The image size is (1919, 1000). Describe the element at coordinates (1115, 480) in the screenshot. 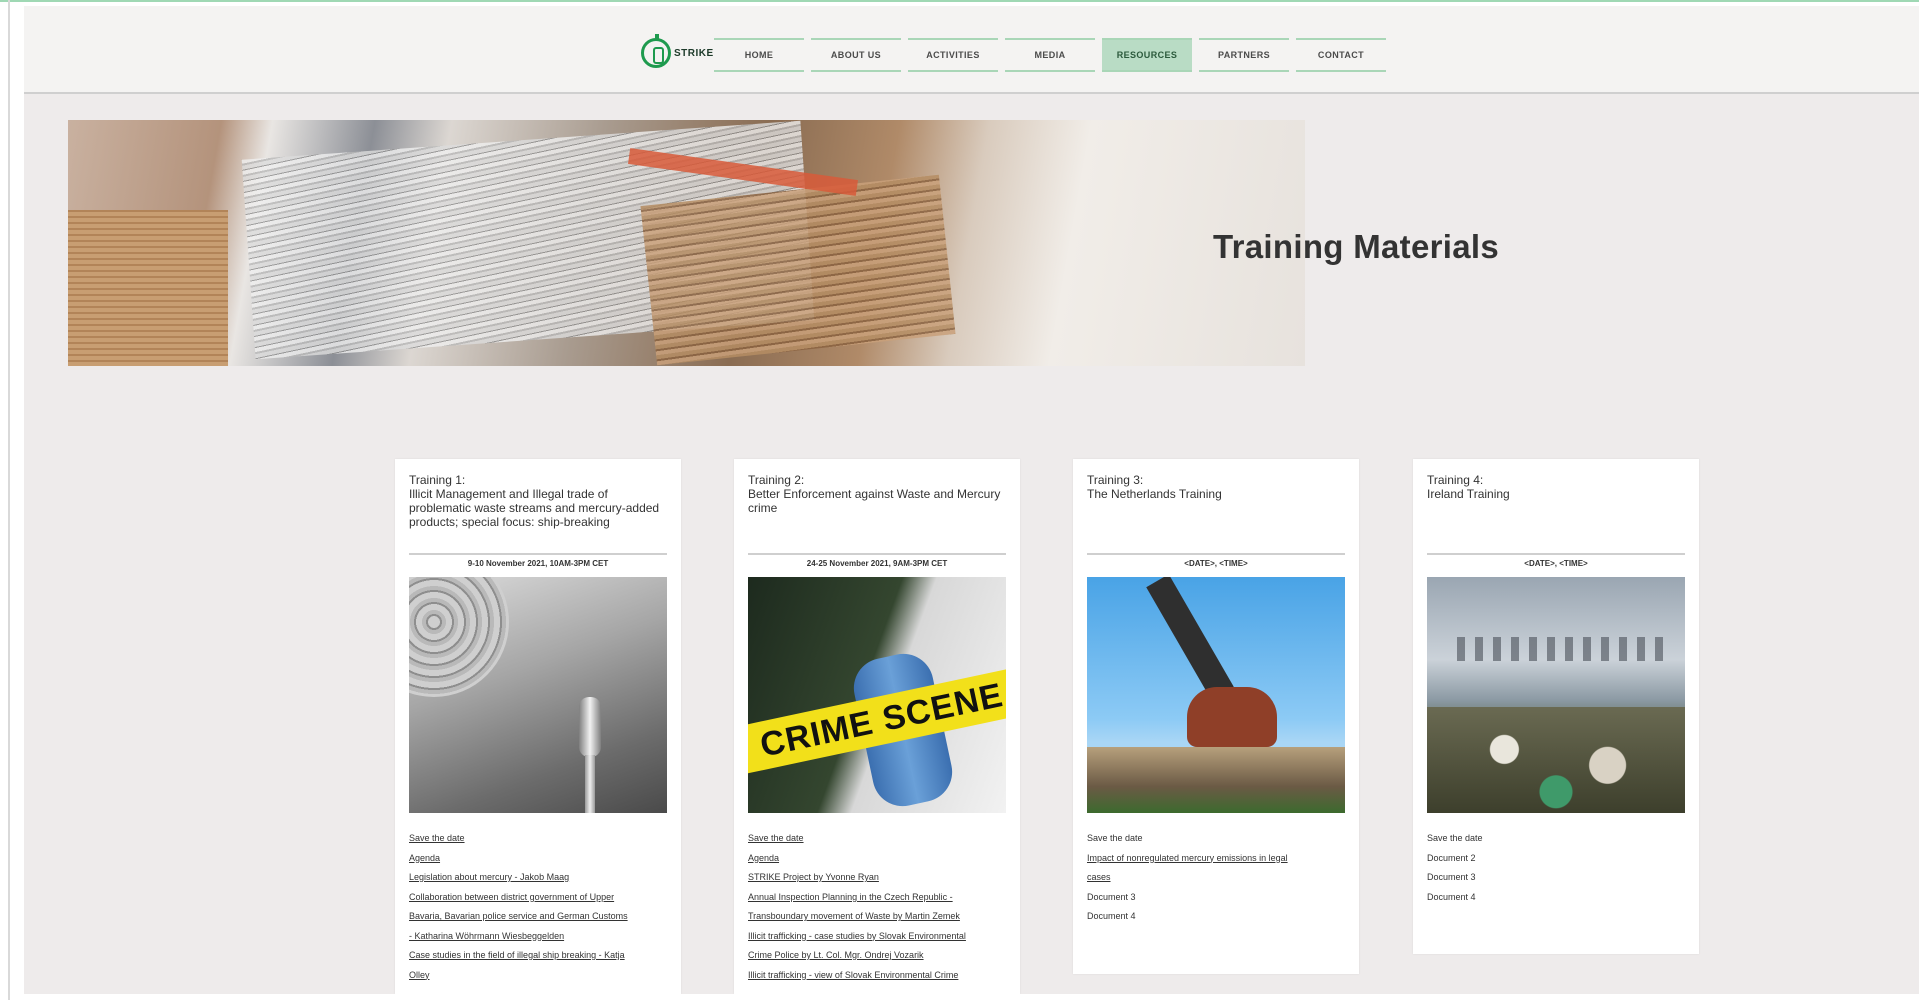

I see `card-title: Training 3:` at that location.